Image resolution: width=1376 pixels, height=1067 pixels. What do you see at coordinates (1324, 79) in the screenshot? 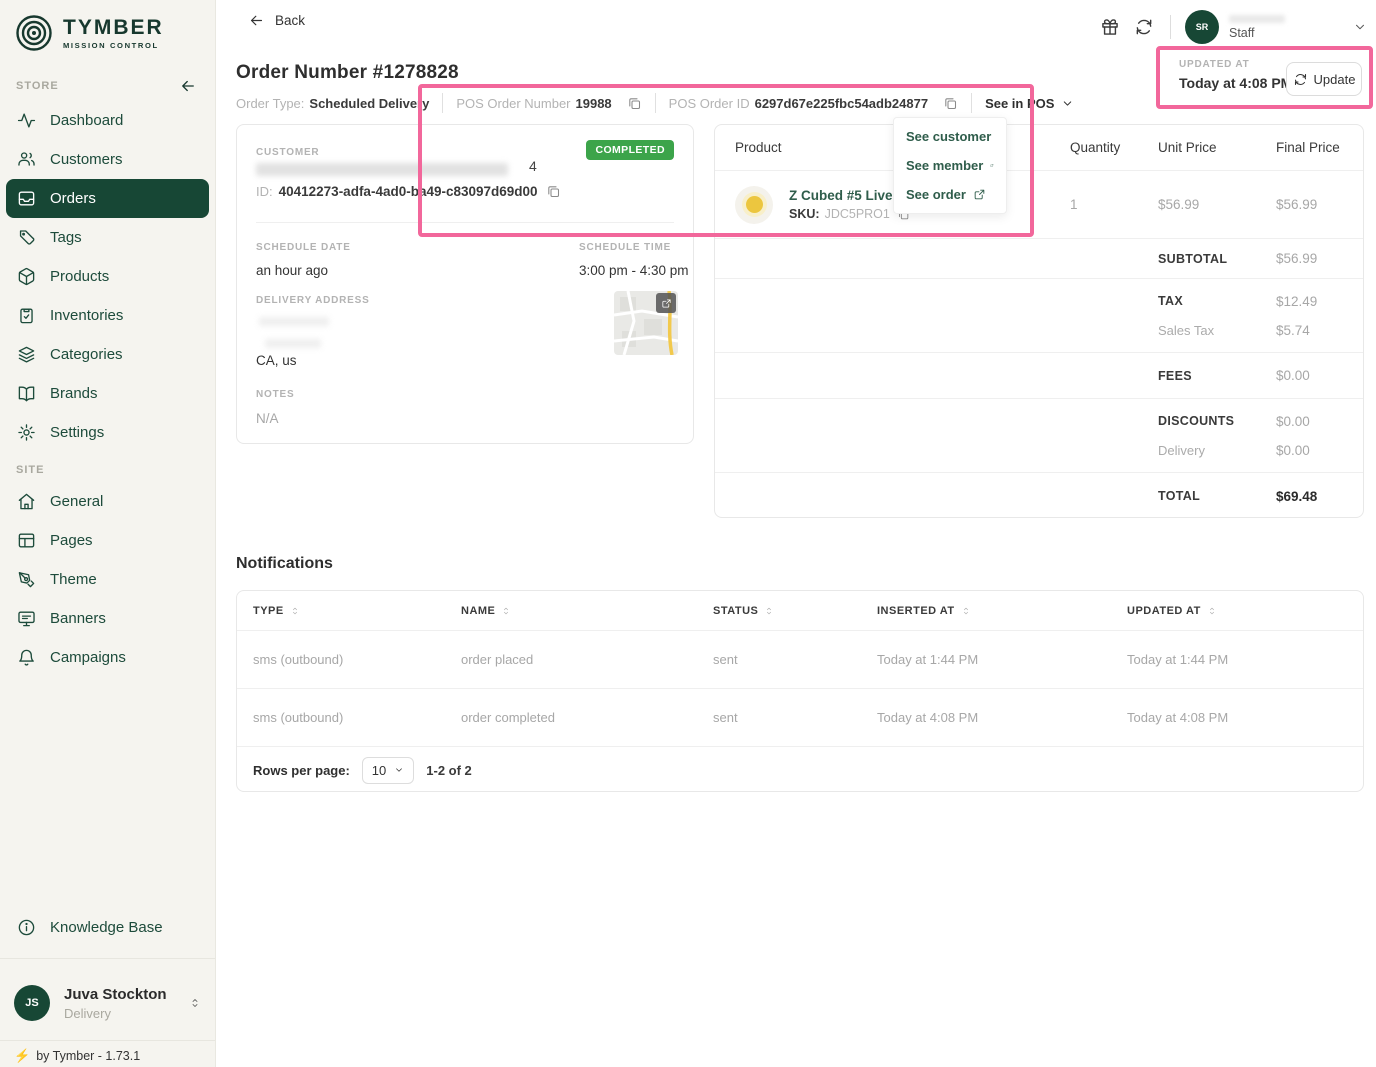
I see `update-button: Update` at bounding box center [1324, 79].